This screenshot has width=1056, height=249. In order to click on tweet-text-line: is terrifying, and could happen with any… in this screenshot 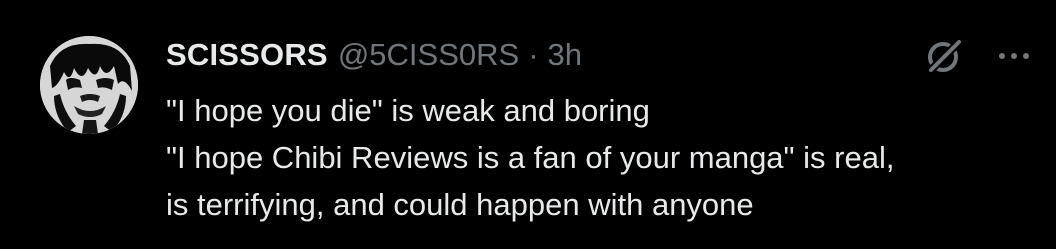, I will do `click(460, 204)`.